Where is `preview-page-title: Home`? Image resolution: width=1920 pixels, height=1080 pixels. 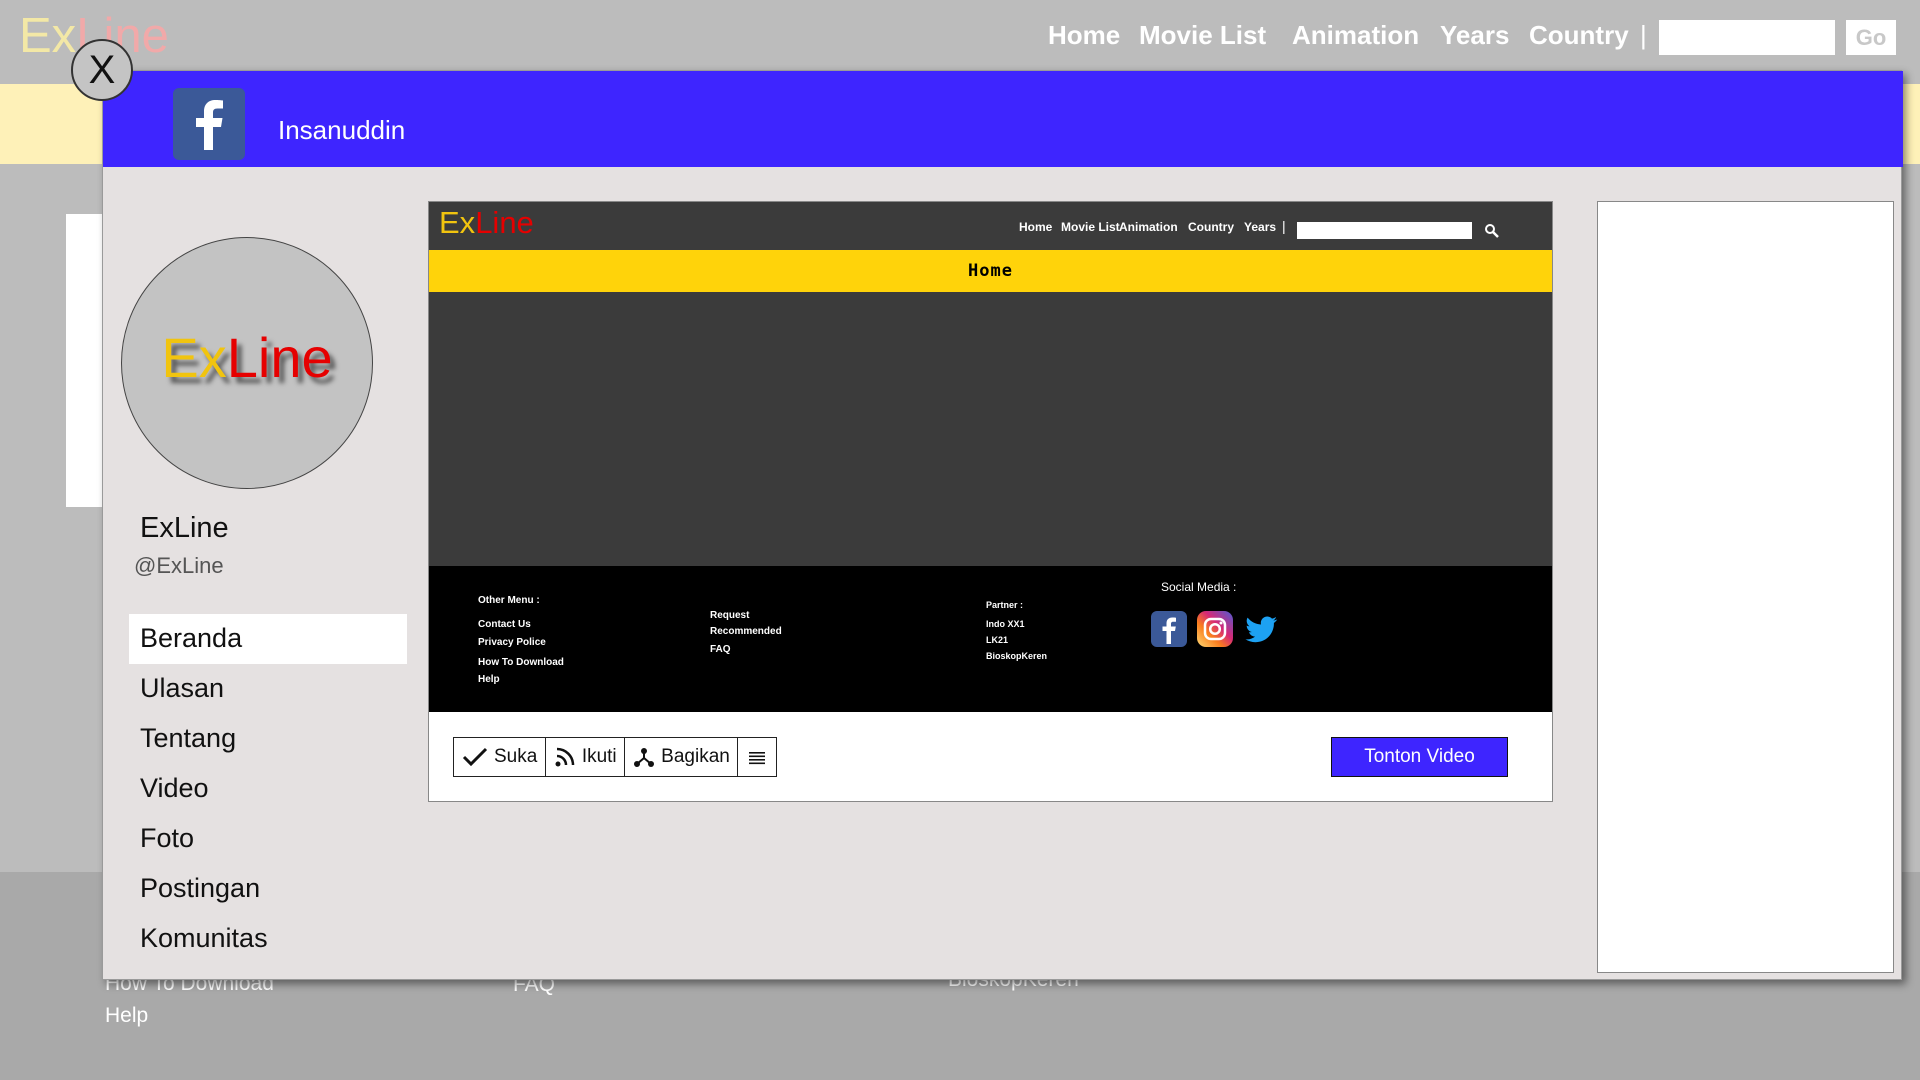 preview-page-title: Home is located at coordinates (990, 271).